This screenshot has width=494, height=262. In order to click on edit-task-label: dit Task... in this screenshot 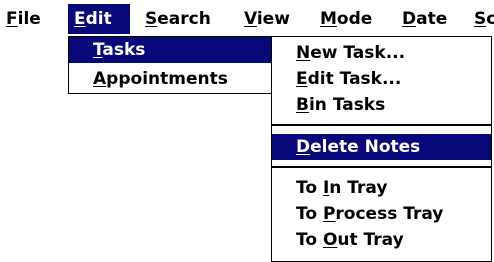, I will do `click(354, 79)`.